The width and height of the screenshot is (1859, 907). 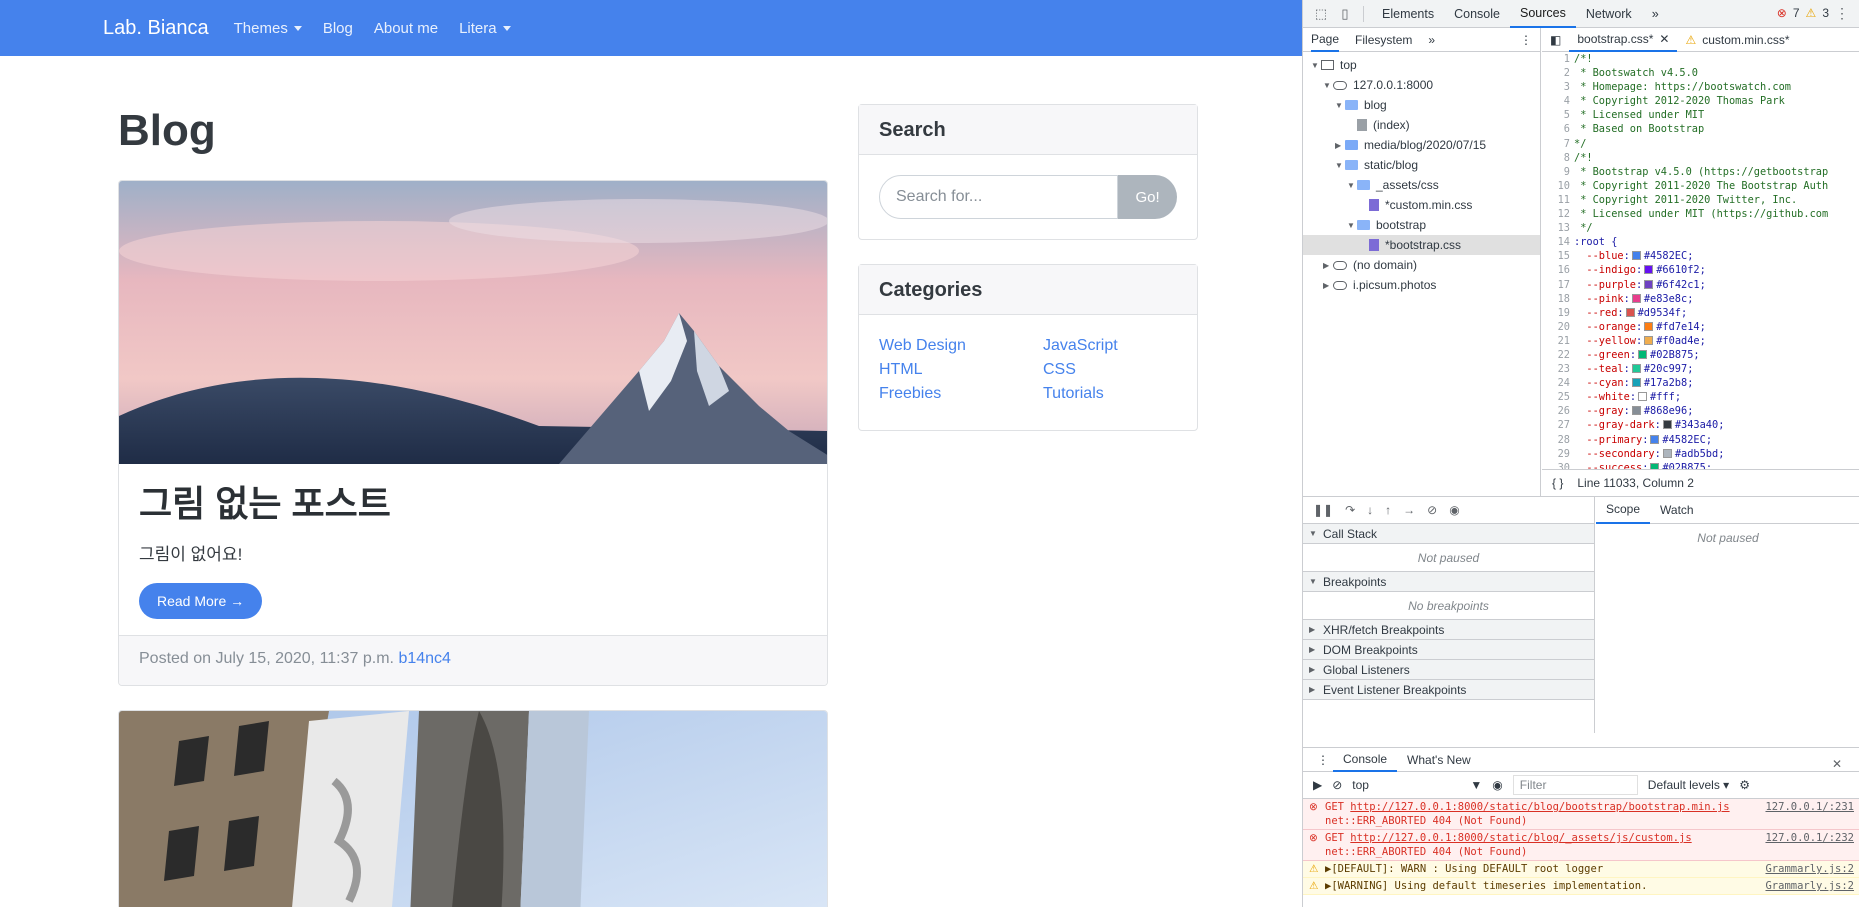 I want to click on navigator-menu-icon: ⋮, so click(x=1526, y=40).